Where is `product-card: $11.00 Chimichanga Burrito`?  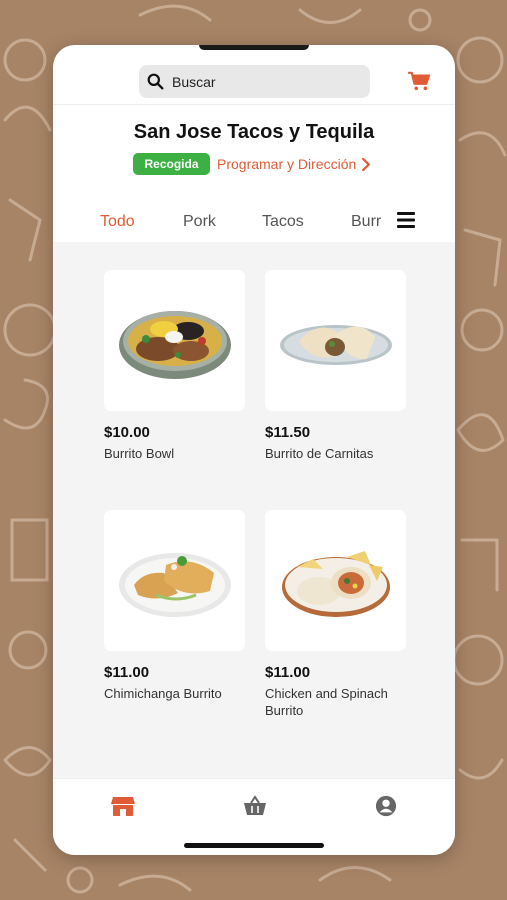
product-card: $11.00 Chimichanga Burrito is located at coordinates (174, 606).